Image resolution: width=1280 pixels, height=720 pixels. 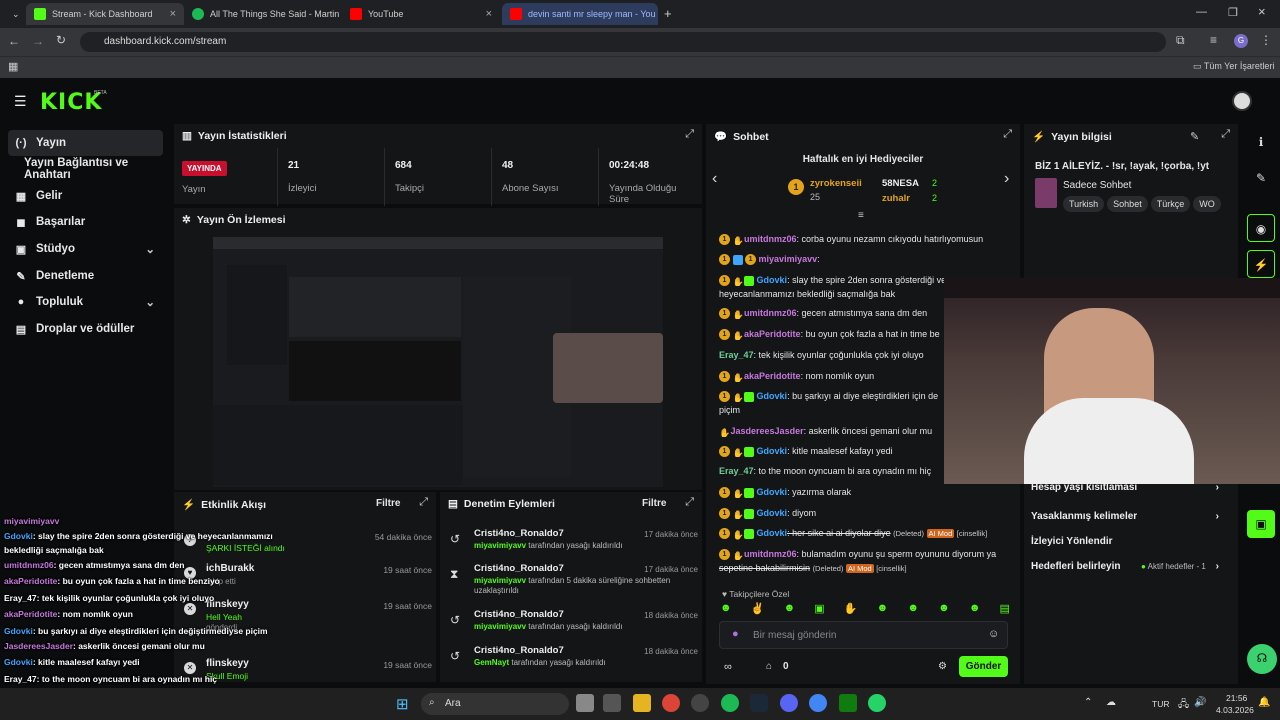 What do you see at coordinates (1264, 702) in the screenshot?
I see `notification-bell-icon: 🔔` at bounding box center [1264, 702].